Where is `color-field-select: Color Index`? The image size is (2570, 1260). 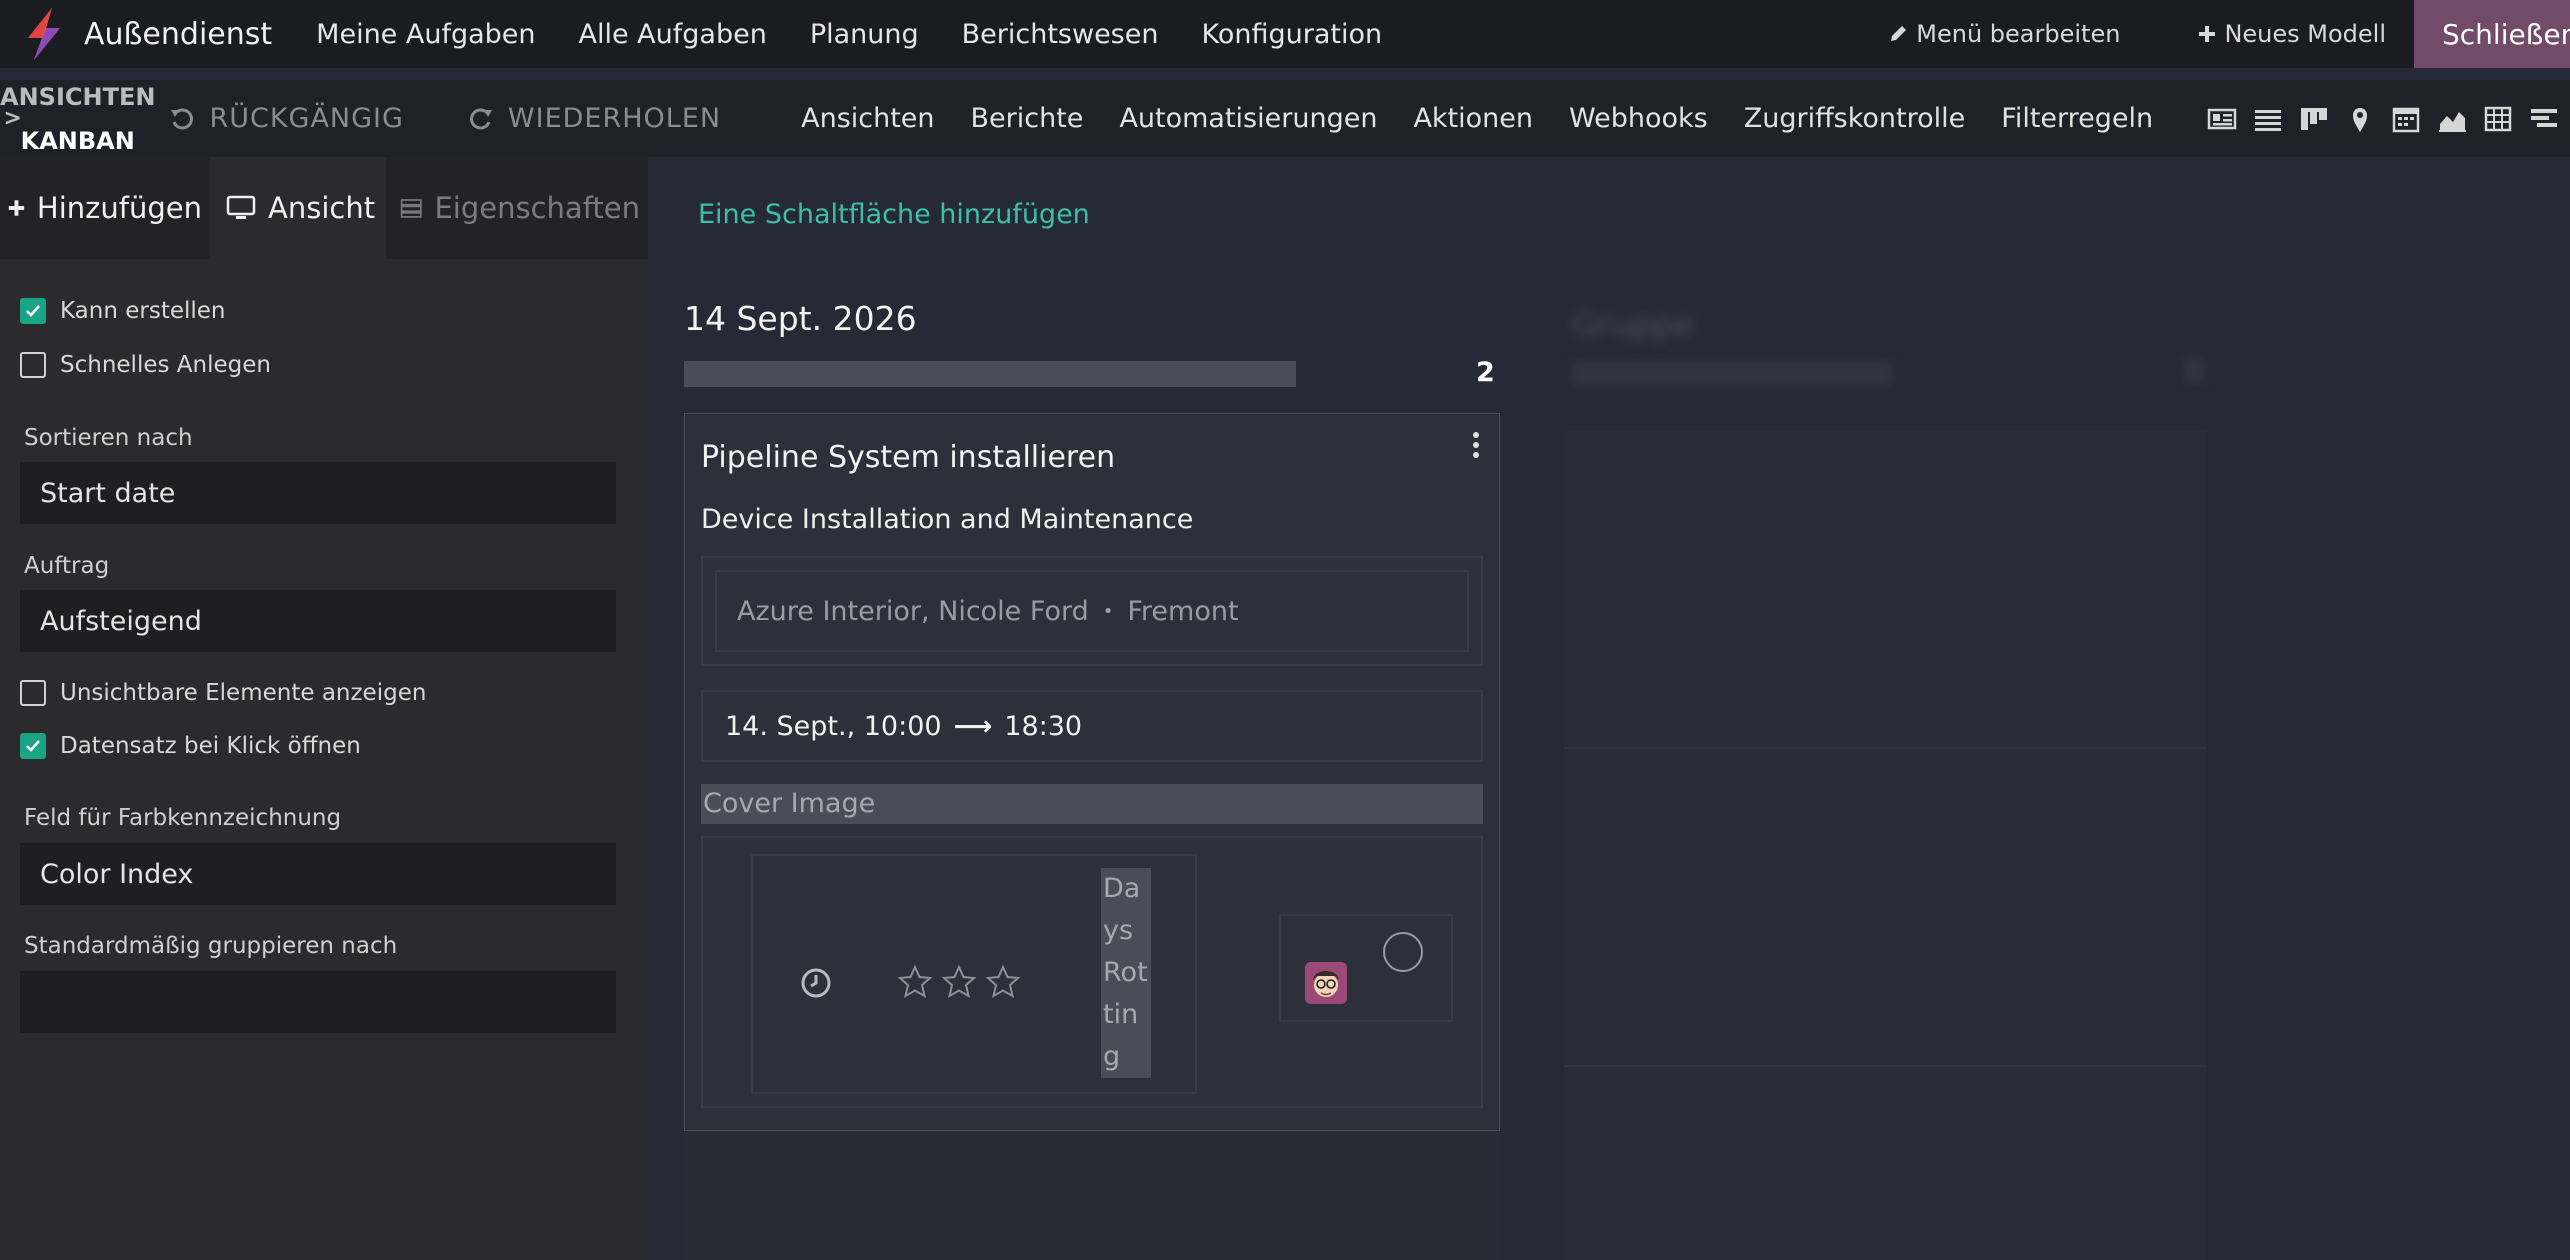 color-field-select: Color Index is located at coordinates (318, 874).